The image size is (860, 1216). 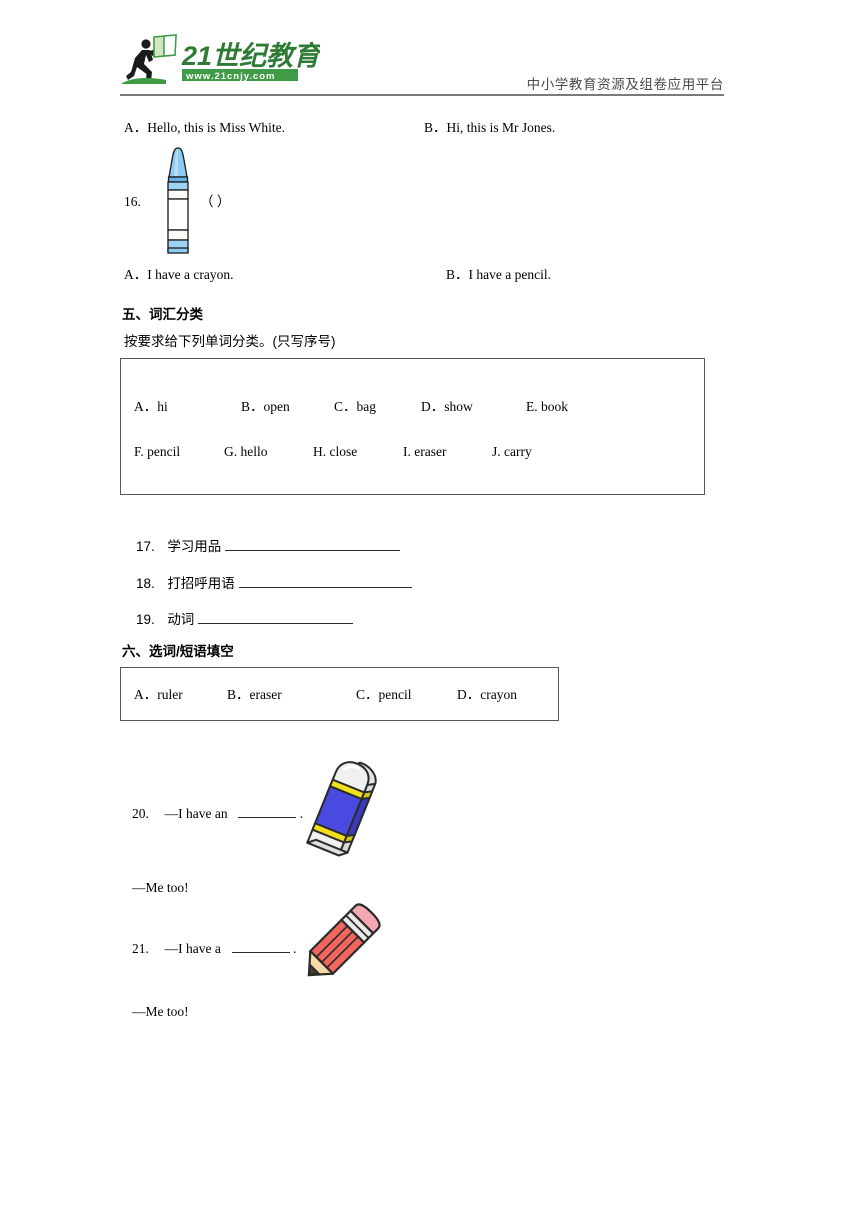 I want to click on q21-answer-blank, so click(x=260, y=946).